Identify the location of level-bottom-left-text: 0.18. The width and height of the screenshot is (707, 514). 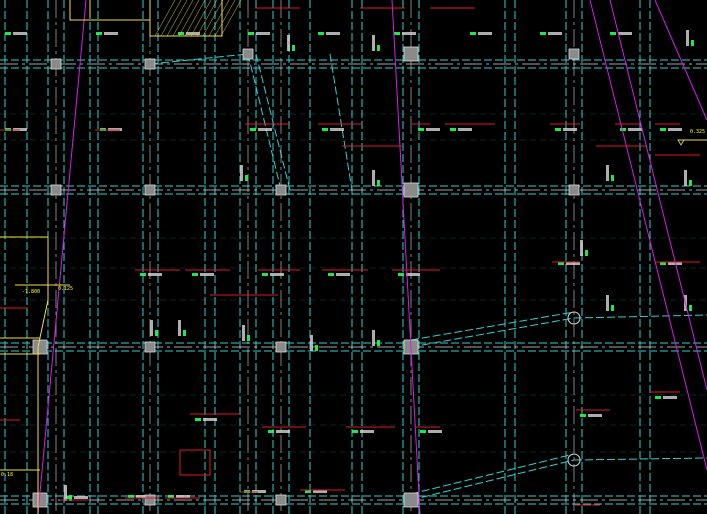
(7, 475).